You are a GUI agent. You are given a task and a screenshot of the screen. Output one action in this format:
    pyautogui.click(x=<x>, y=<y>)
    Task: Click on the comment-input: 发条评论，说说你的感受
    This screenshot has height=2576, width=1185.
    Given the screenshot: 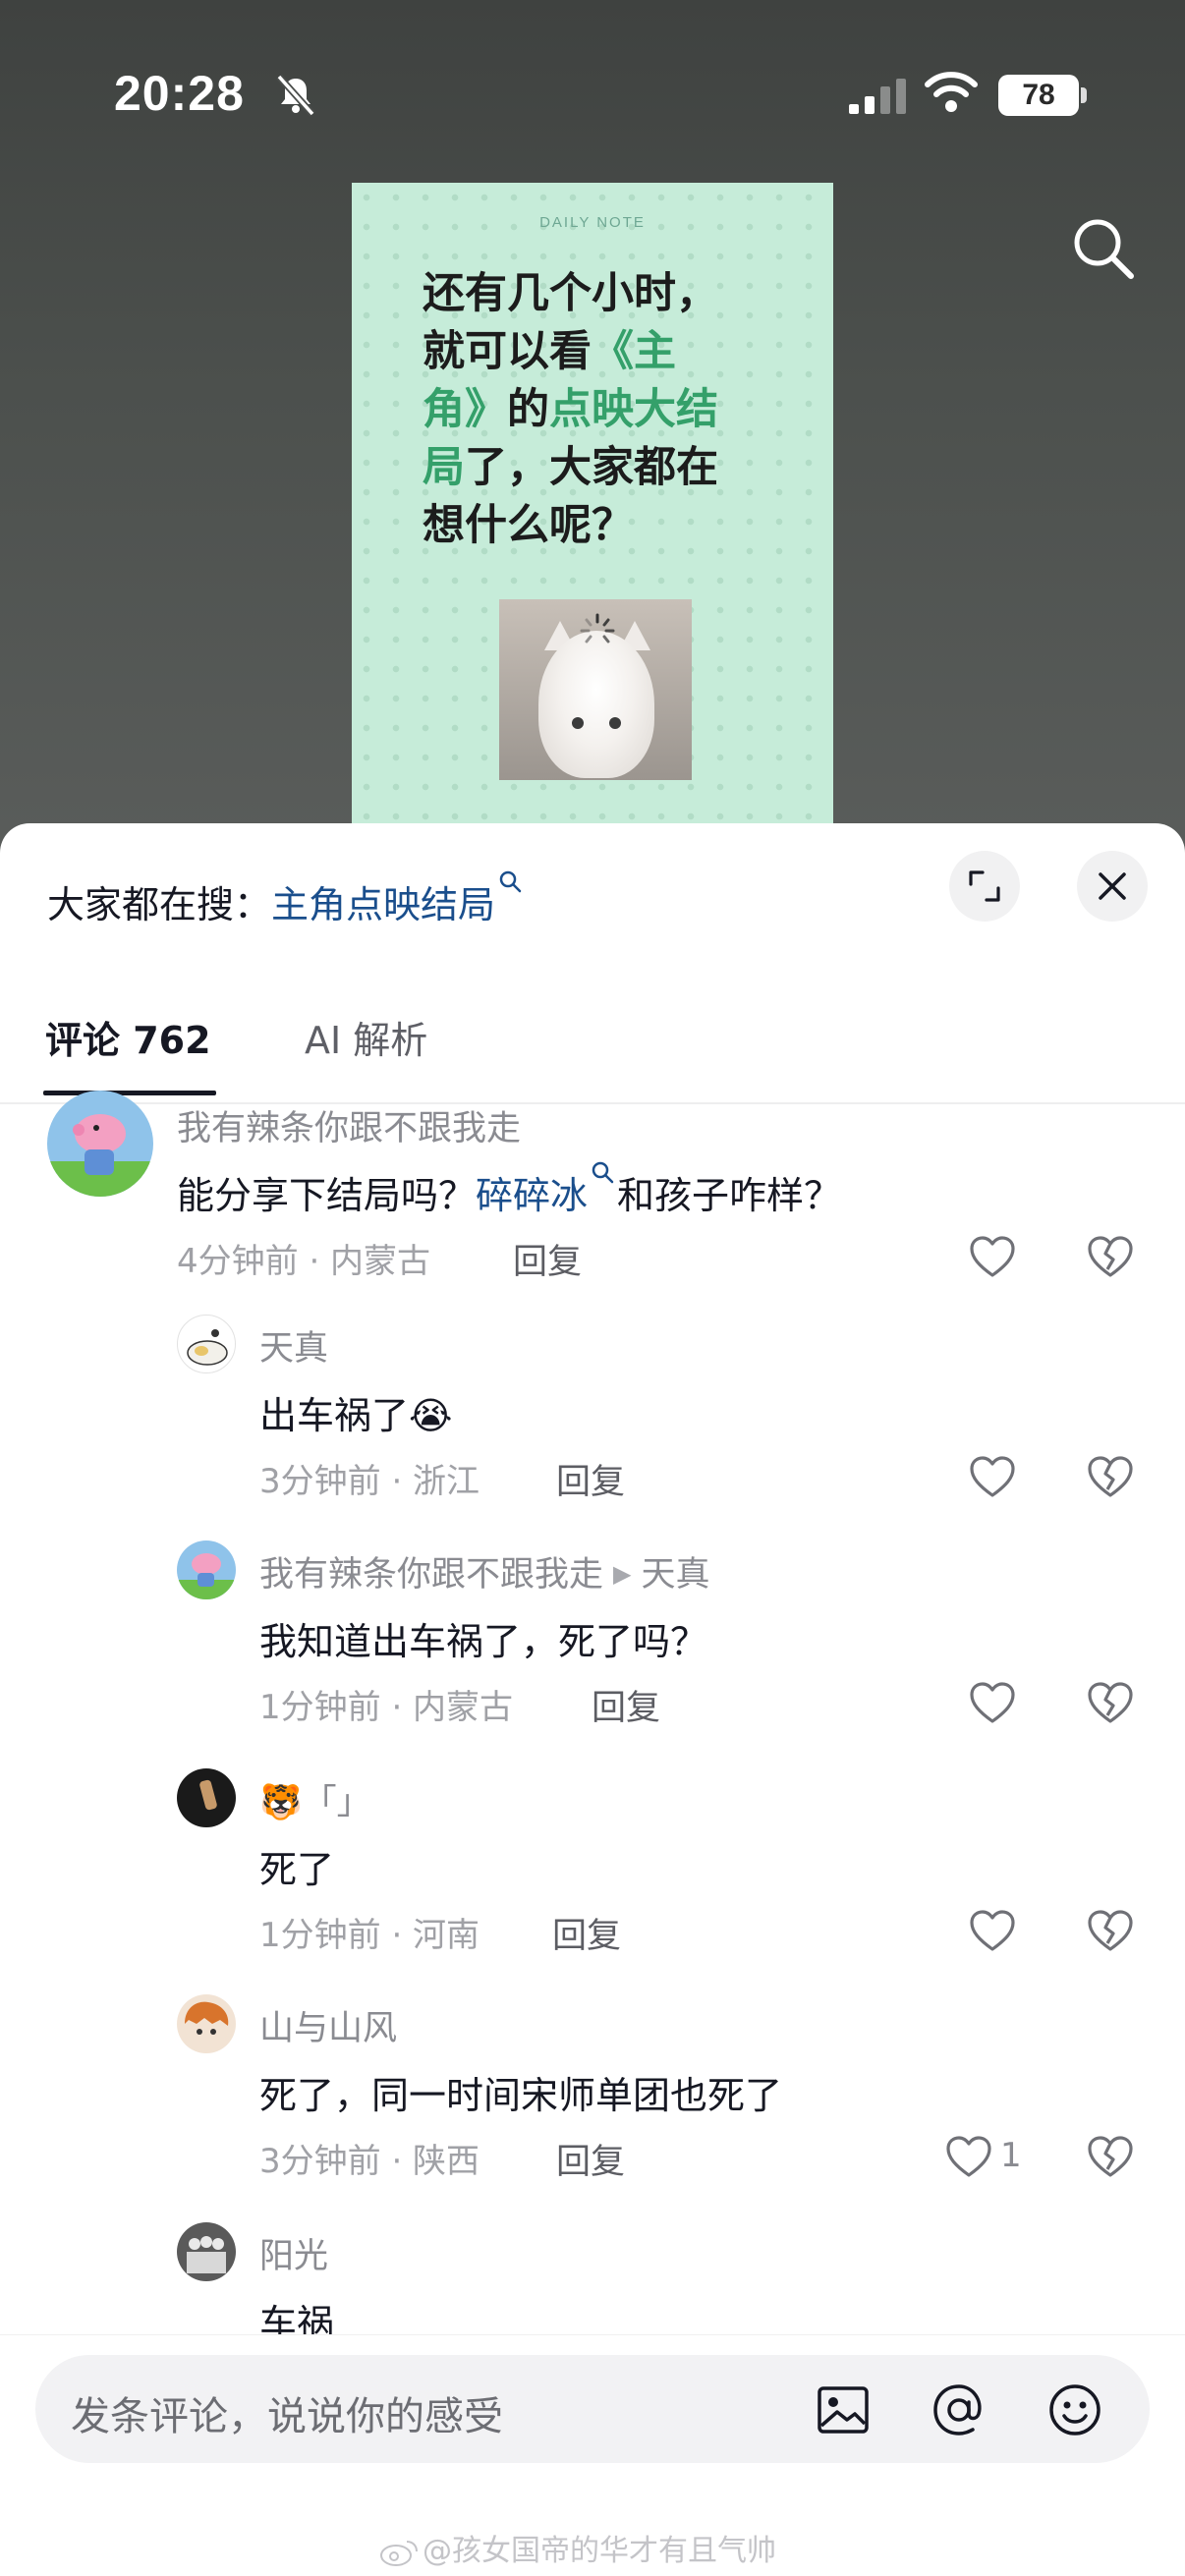 What is the action you would take?
    pyautogui.click(x=592, y=2409)
    